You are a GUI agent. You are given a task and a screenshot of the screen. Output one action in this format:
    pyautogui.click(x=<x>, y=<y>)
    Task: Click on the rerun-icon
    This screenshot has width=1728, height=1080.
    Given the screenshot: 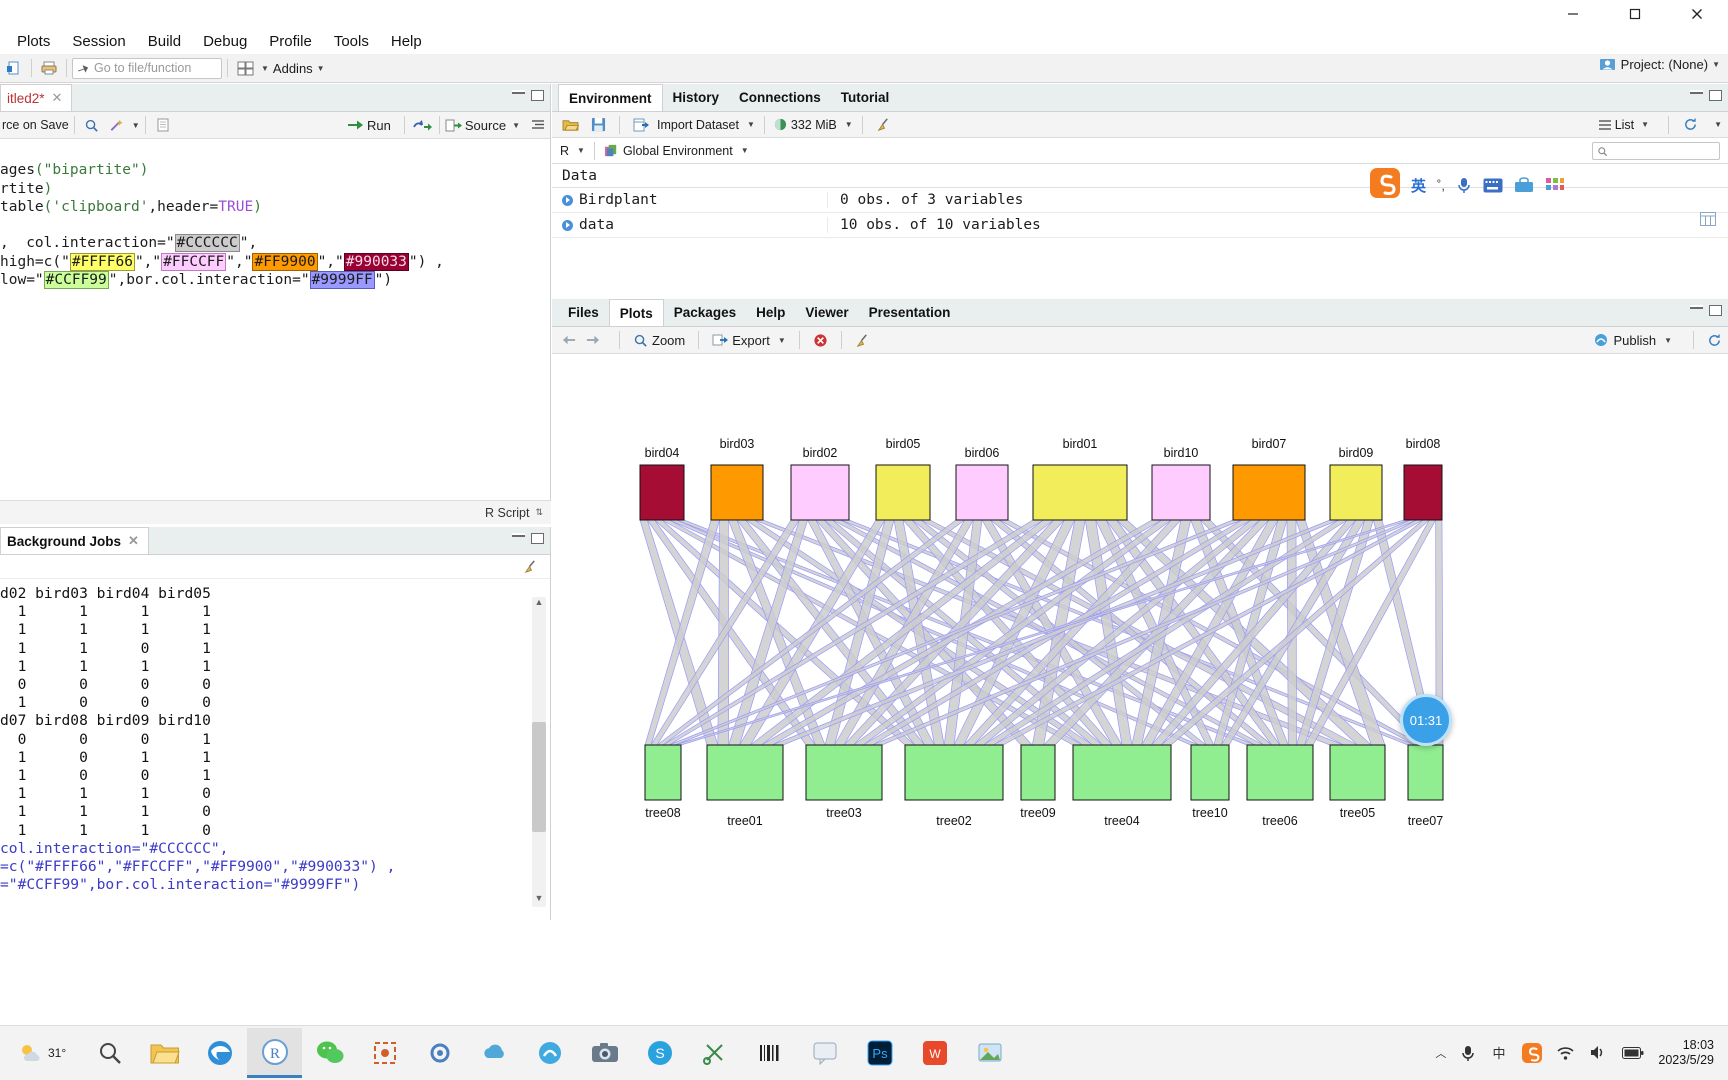 What is the action you would take?
    pyautogui.click(x=422, y=125)
    